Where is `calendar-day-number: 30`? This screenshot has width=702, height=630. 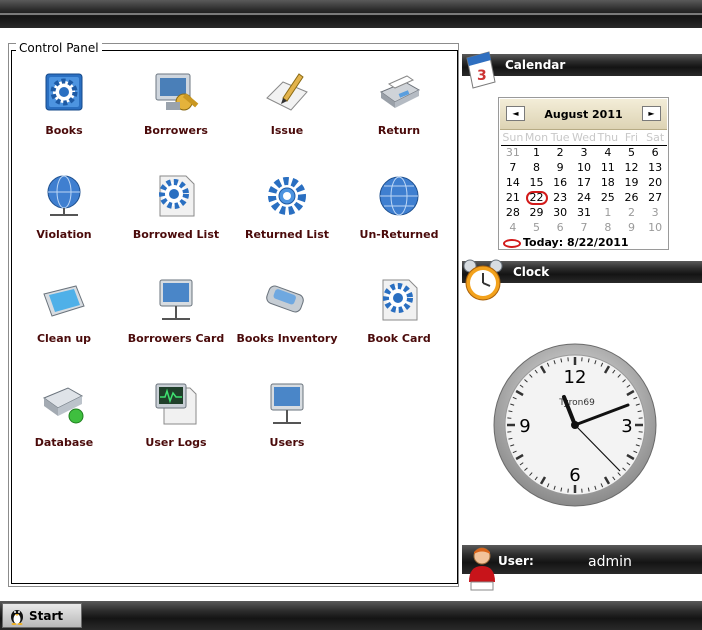 calendar-day-number: 30 is located at coordinates (560, 212).